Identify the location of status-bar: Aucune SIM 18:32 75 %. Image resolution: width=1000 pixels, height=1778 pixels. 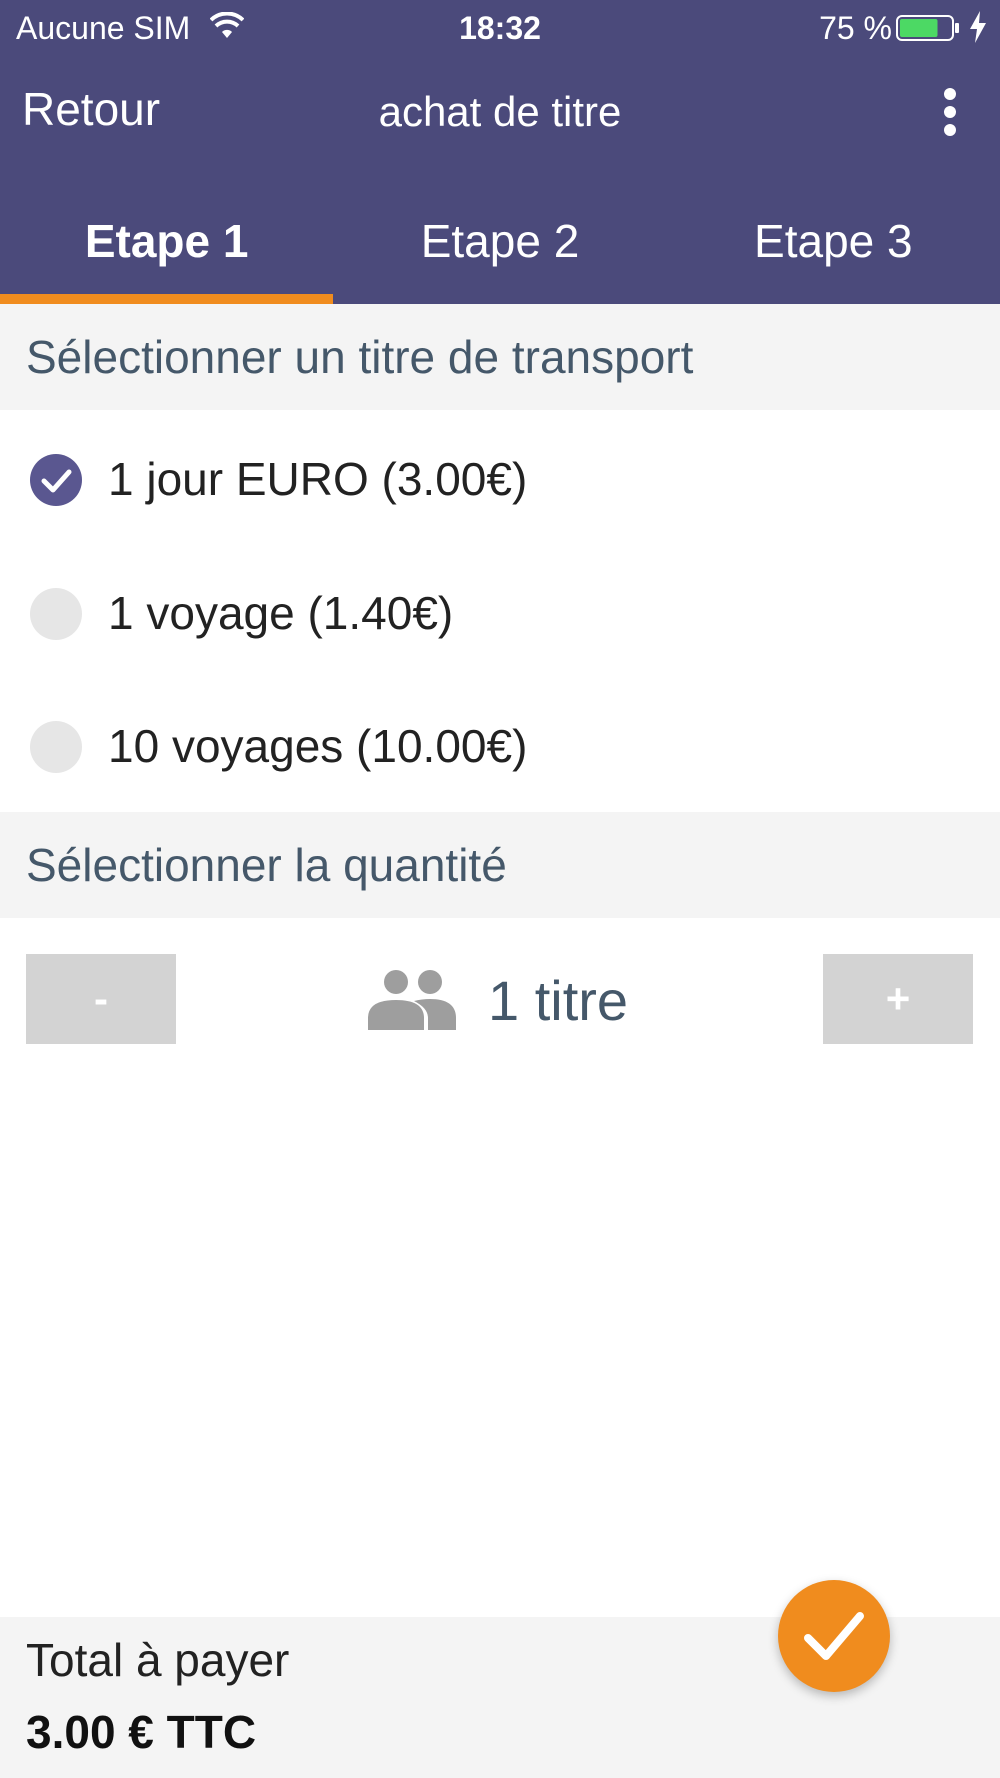
(500, 28).